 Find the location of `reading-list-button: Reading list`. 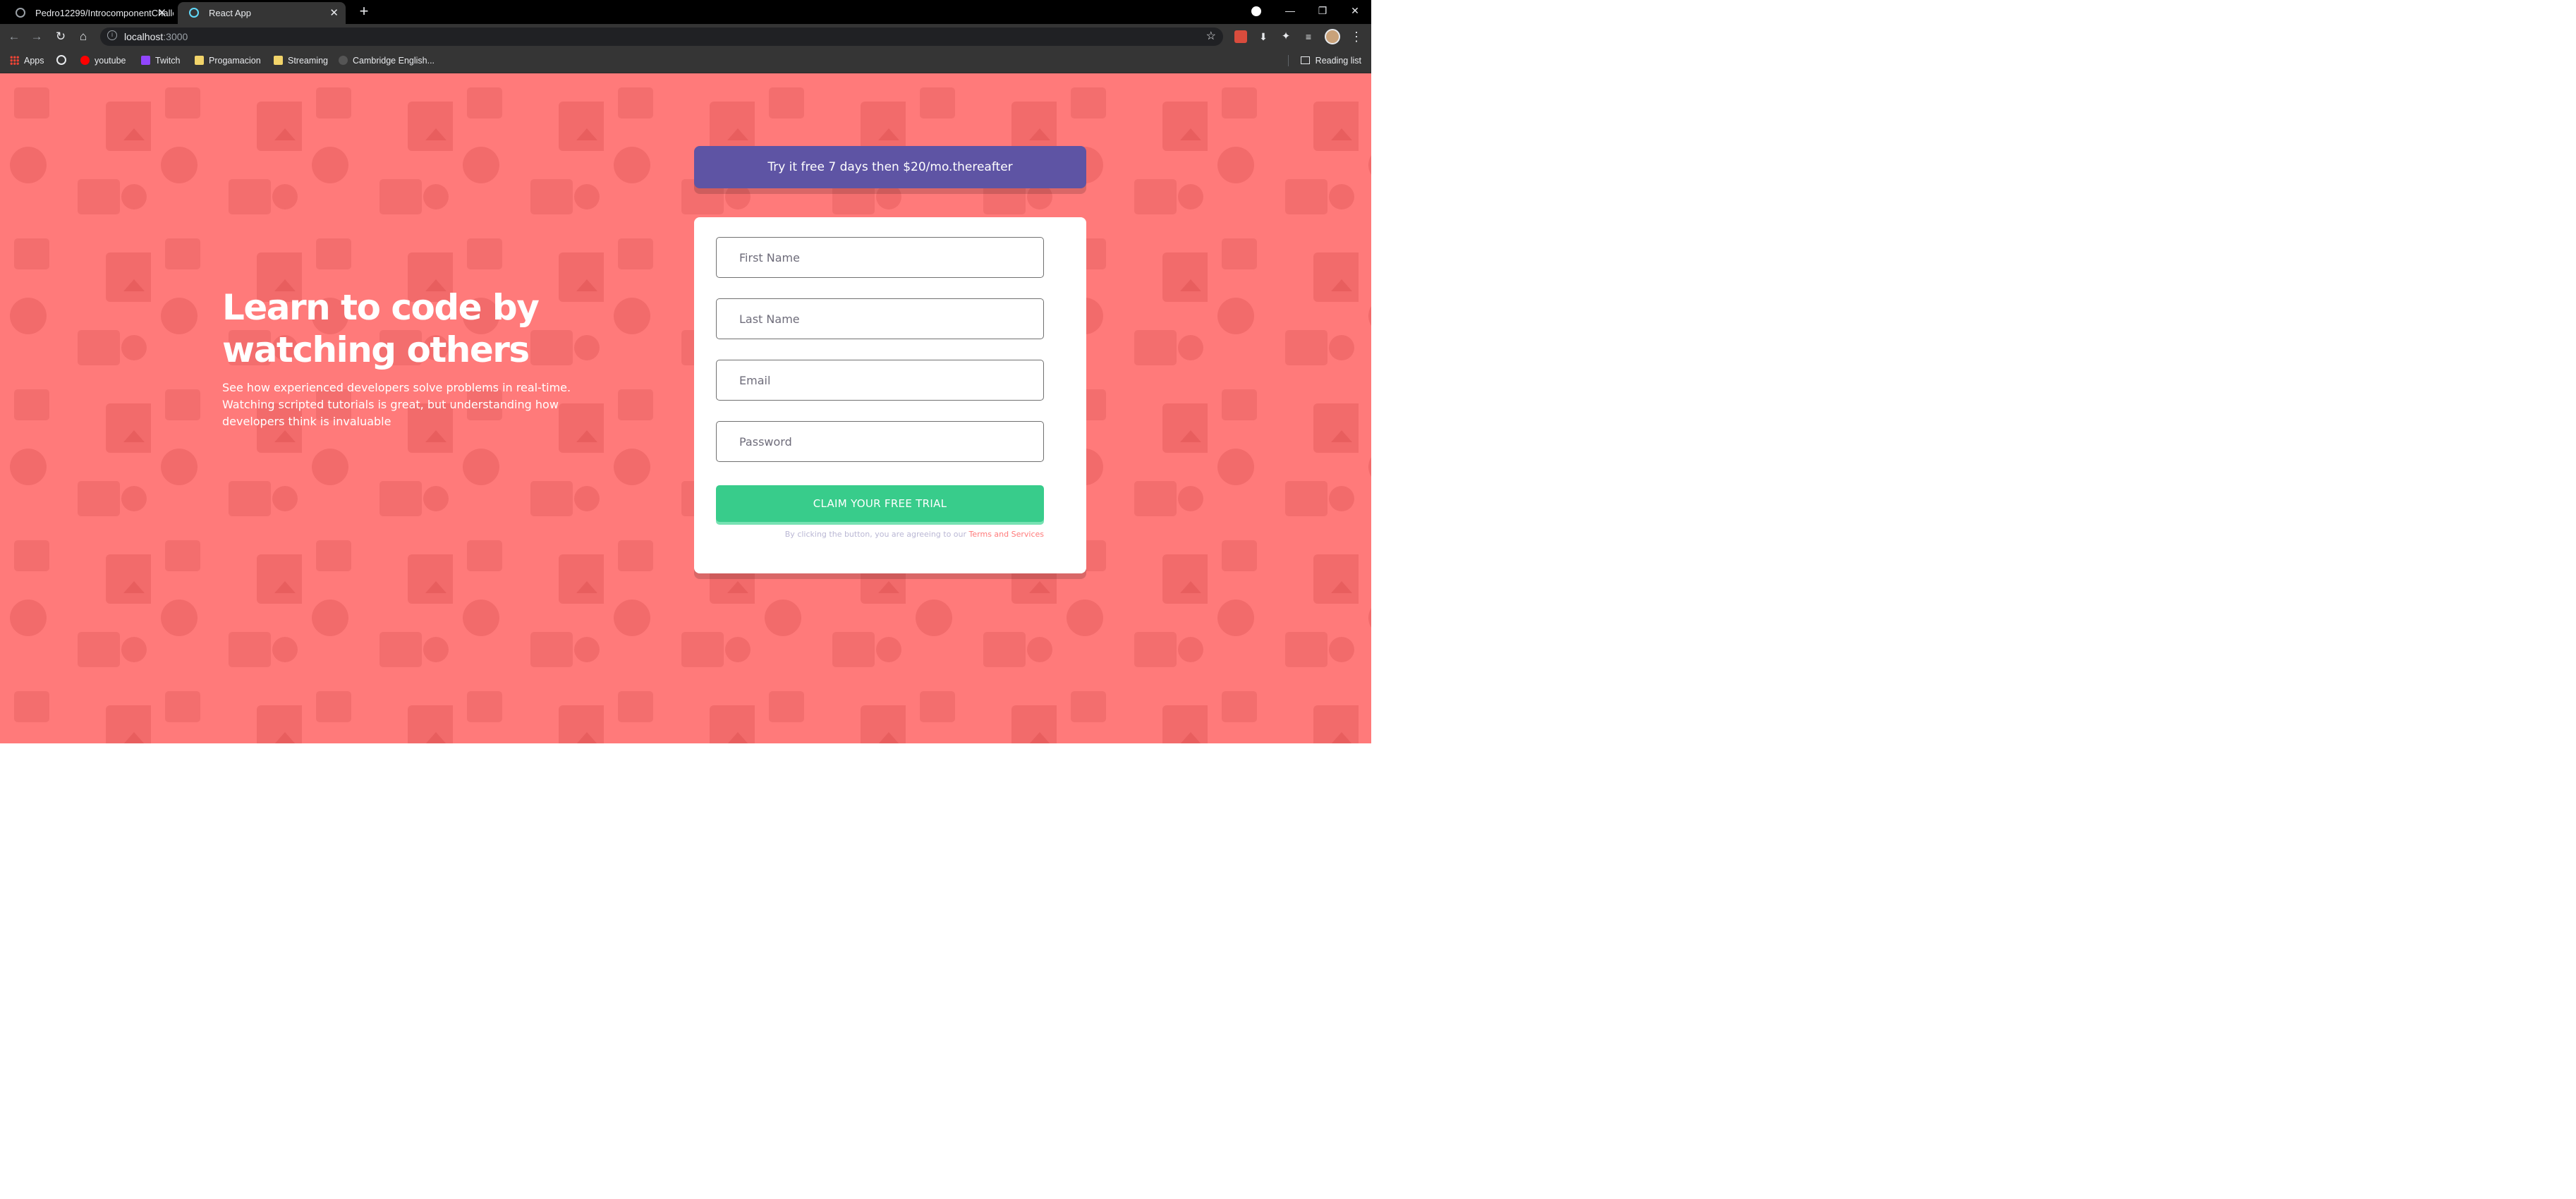

reading-list-button: Reading list is located at coordinates (1330, 61).